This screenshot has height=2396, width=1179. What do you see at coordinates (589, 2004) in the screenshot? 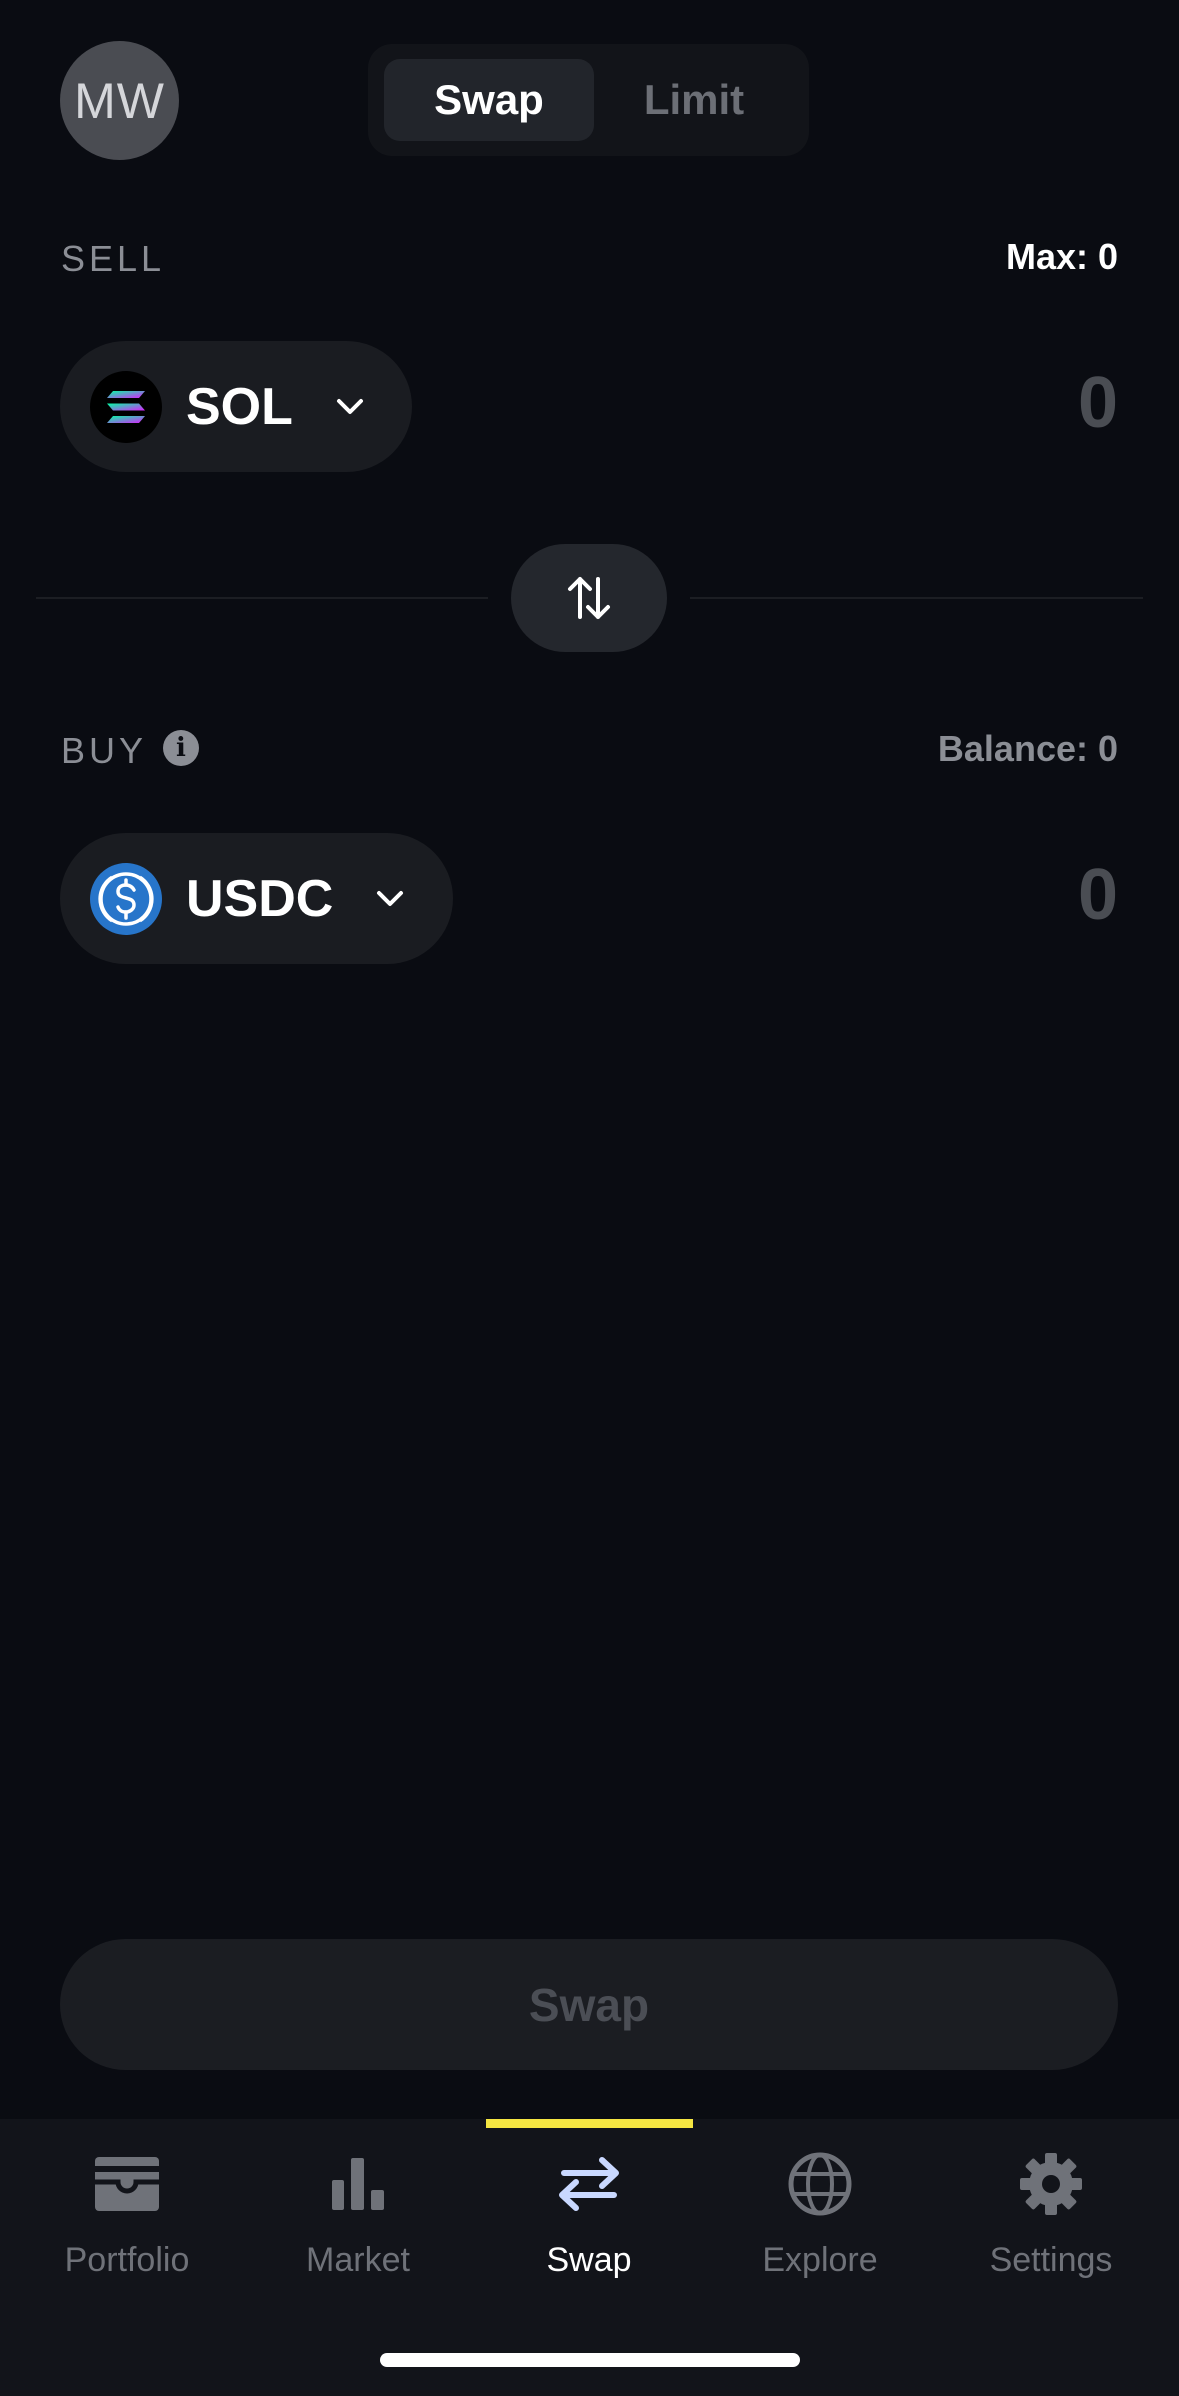
I see `swap-submit-button: Swap` at bounding box center [589, 2004].